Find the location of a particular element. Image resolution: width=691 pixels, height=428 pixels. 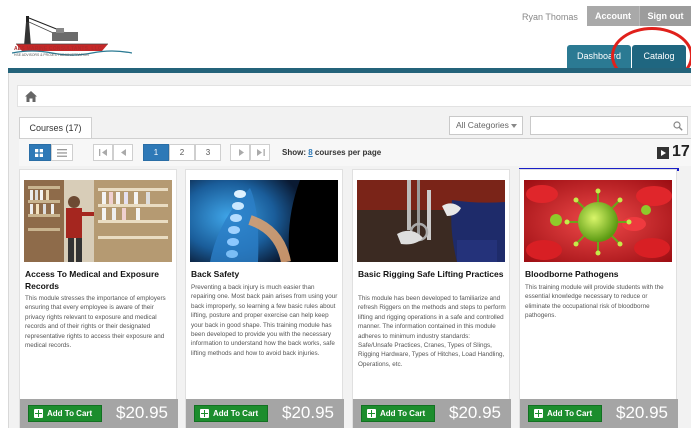

courses-tab-label: Courses is located at coordinates (46, 128).